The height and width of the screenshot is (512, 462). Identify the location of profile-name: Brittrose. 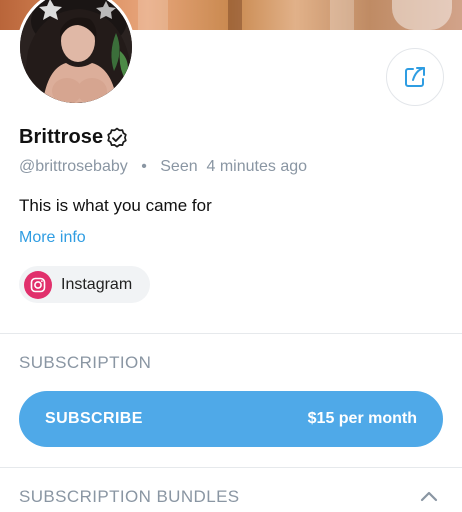
(61, 137).